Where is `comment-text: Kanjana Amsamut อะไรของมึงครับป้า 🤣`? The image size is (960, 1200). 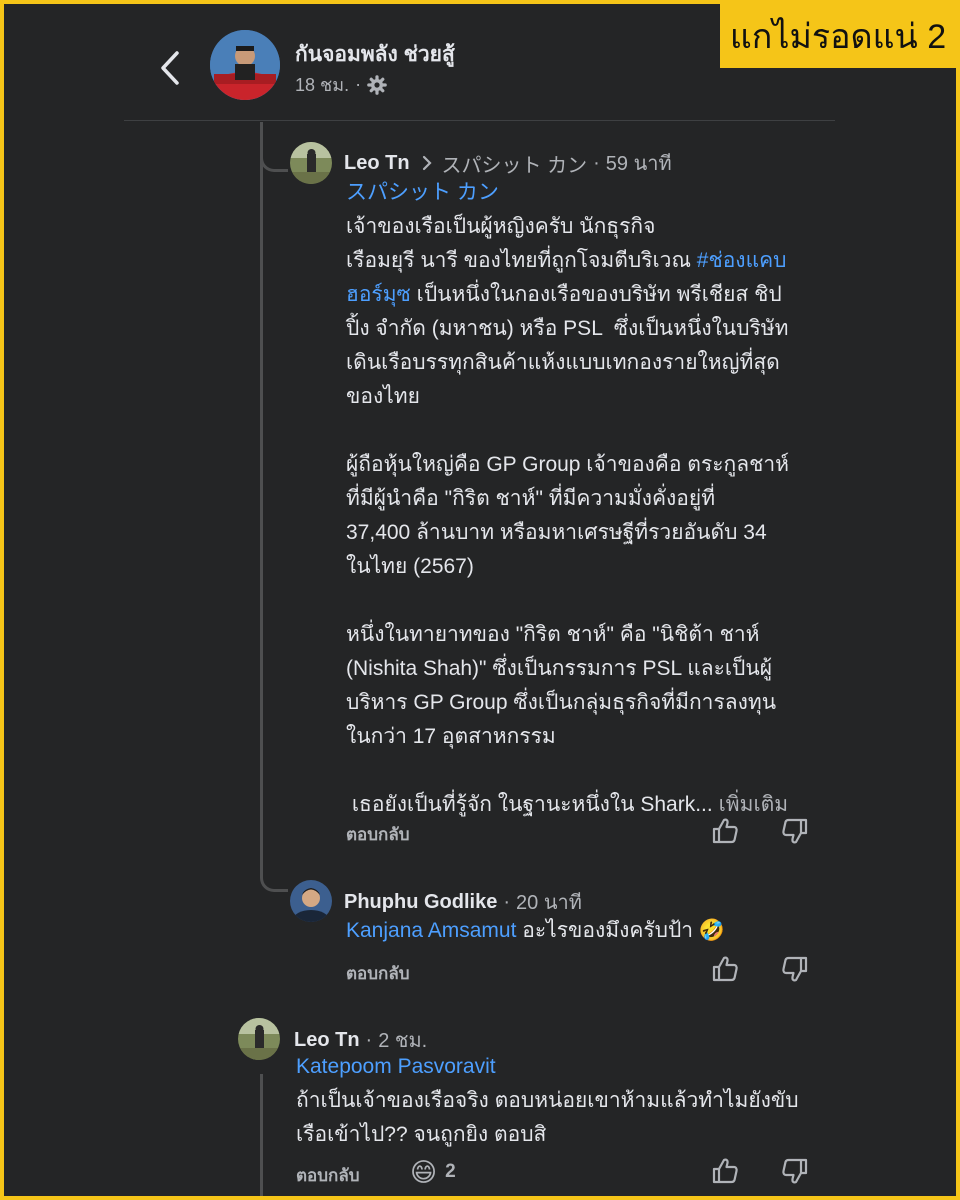
comment-text: Kanjana Amsamut อะไรของมึงครับป้า 🤣 is located at coordinates (586, 931).